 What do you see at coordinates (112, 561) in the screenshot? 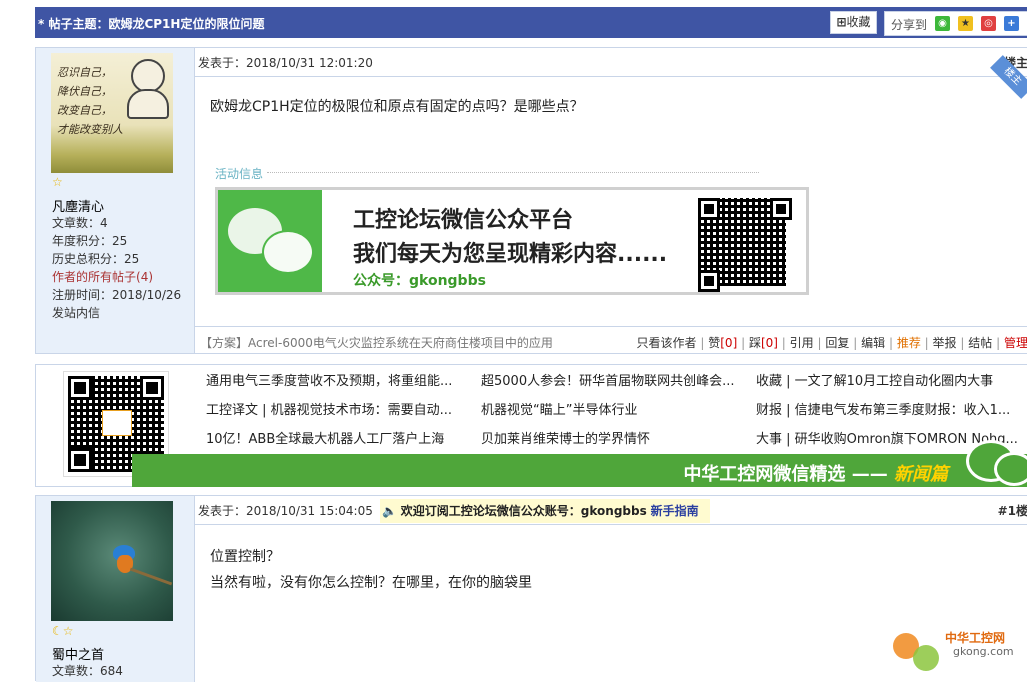
I see `avatar` at bounding box center [112, 561].